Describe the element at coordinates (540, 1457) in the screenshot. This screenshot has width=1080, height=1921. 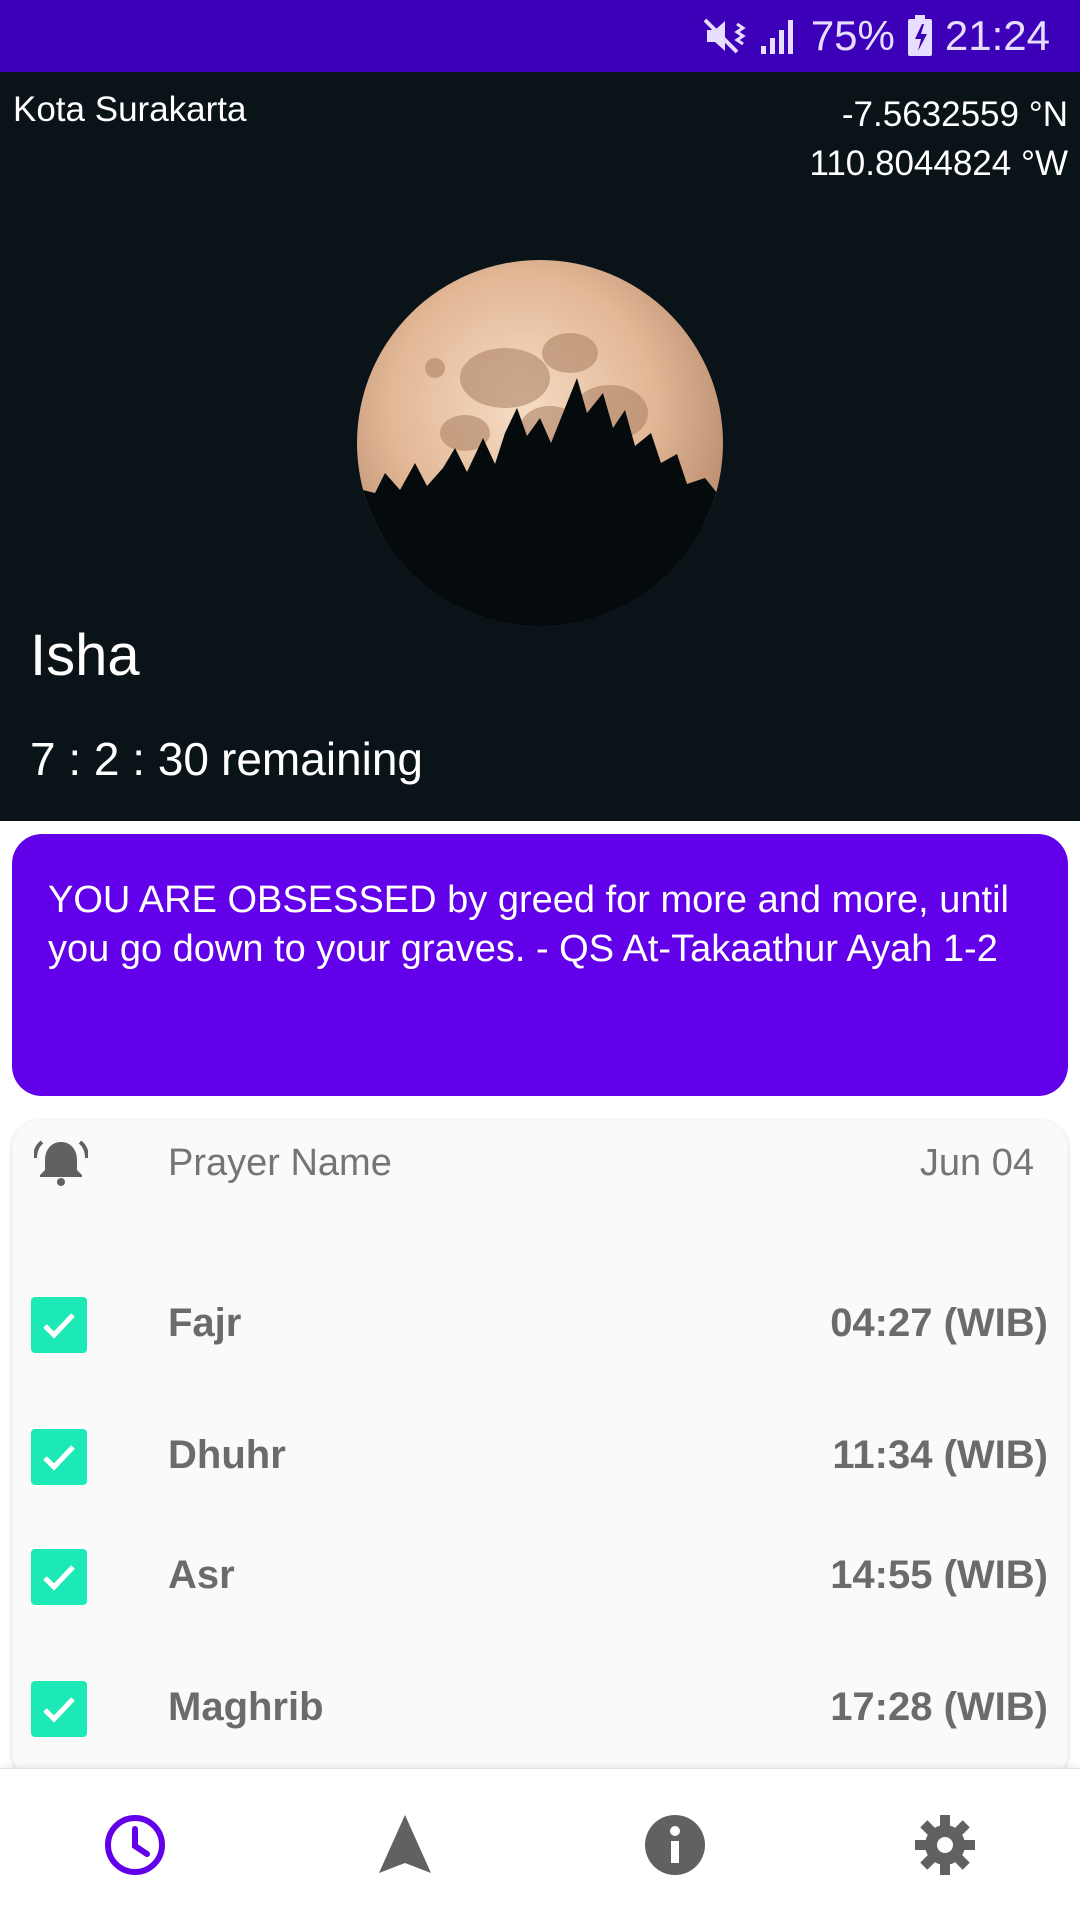
I see `table-row-dhuhr: Dhuhr 11:34 (WIB)` at that location.